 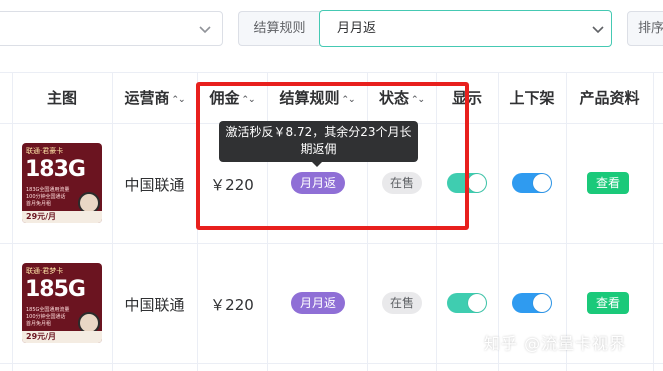 I want to click on tooltip: 激活秒反￥8.72，其余分23个月长期返佣, so click(x=318, y=144).